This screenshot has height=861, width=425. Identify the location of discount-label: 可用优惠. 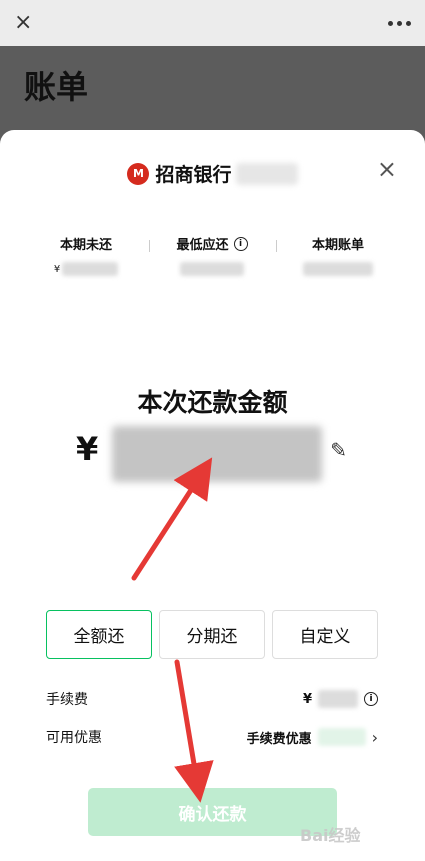
(74, 738).